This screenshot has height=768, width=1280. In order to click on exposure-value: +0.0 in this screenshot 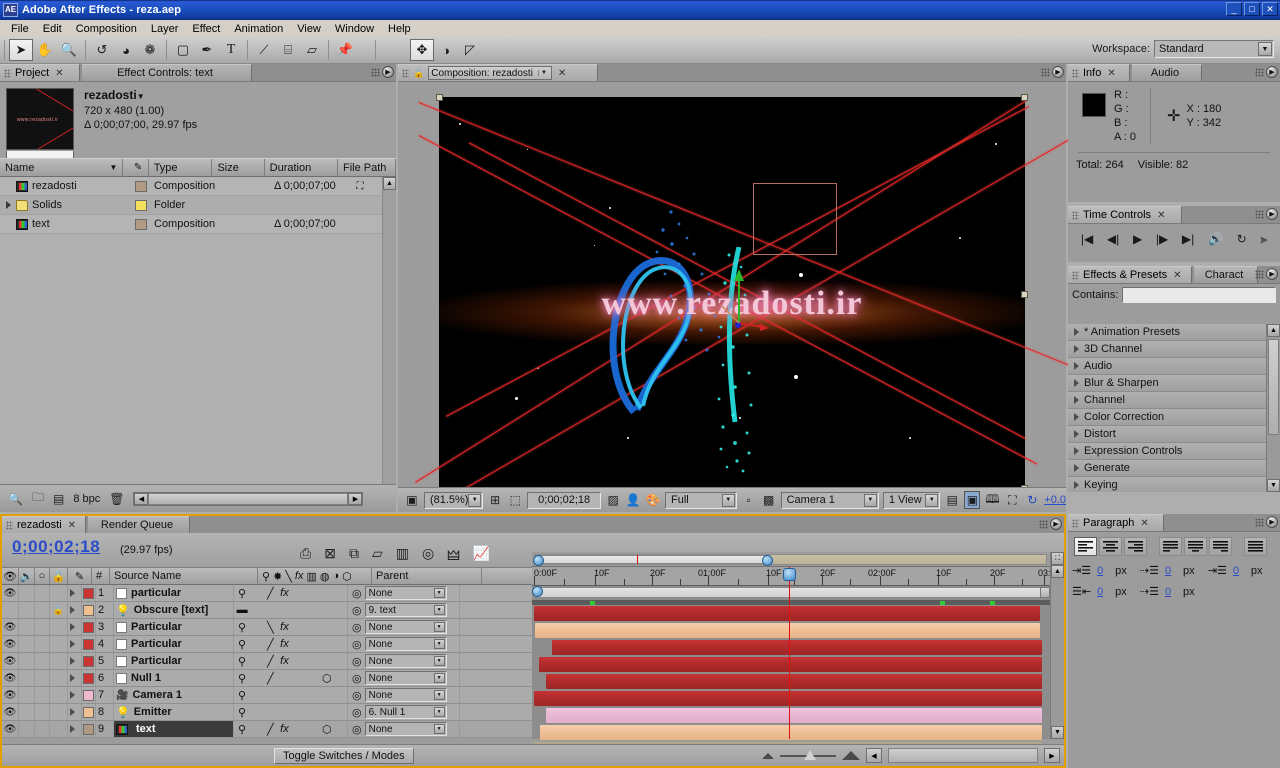, I will do `click(1055, 500)`.